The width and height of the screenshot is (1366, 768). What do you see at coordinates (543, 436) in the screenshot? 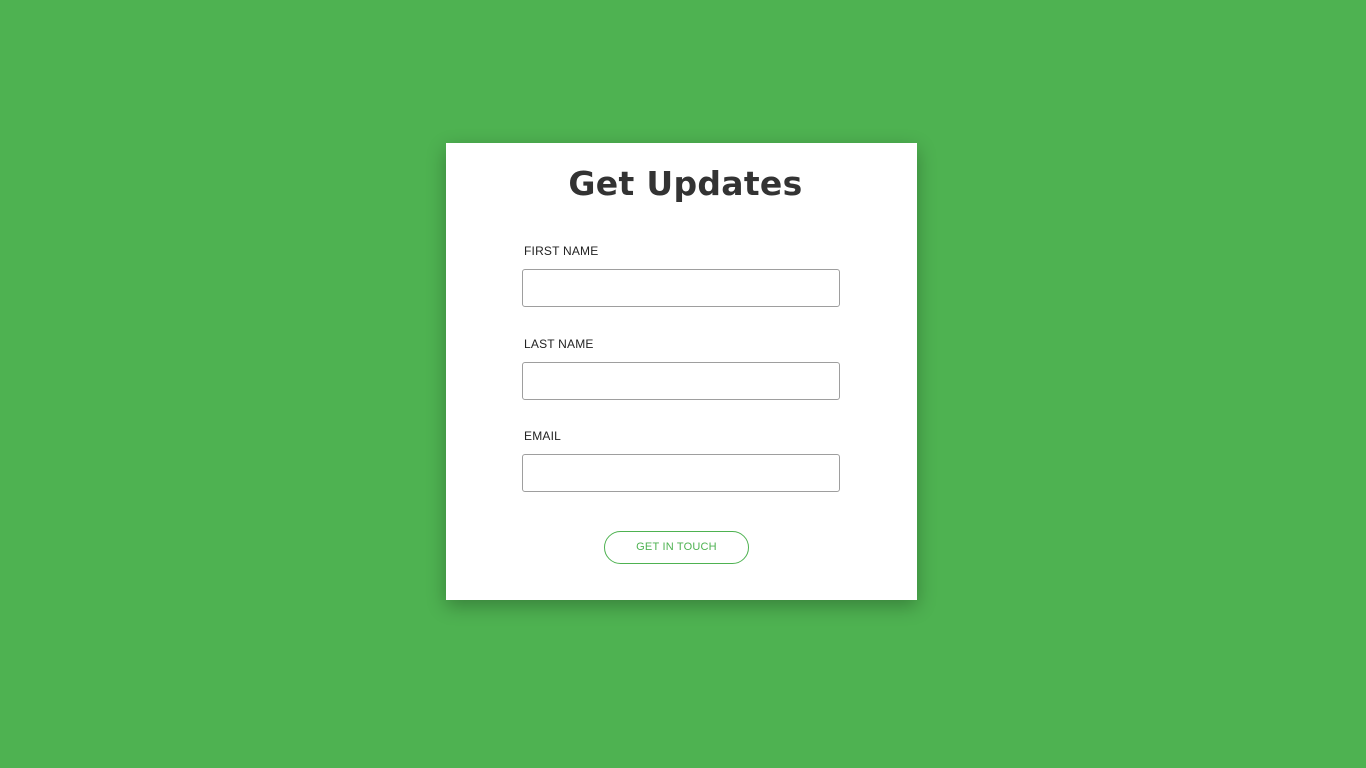
I see `email-label: EMAIL` at bounding box center [543, 436].